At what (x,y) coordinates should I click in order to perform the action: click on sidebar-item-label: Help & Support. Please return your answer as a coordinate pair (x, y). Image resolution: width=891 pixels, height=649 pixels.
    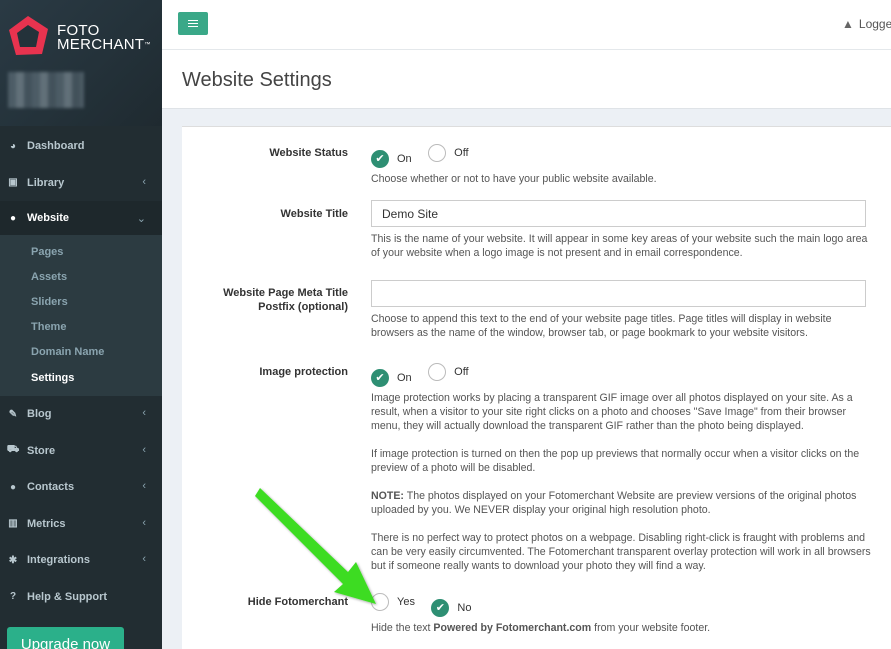
    Looking at the image, I should click on (67, 596).